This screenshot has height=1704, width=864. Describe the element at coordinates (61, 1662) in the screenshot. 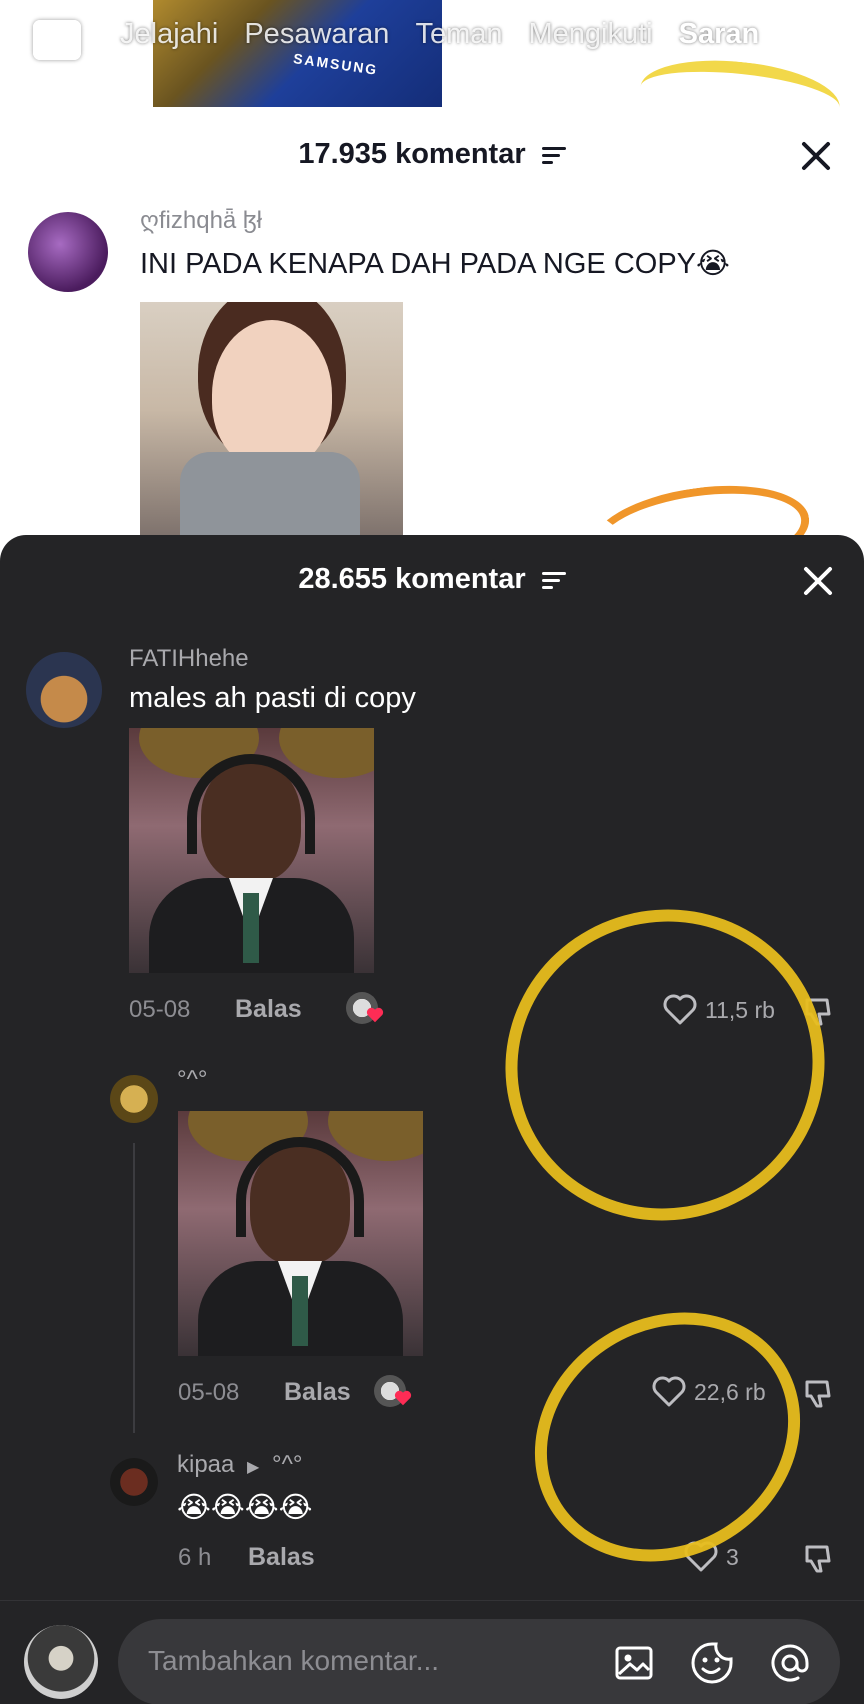

I see `my-avatar` at that location.